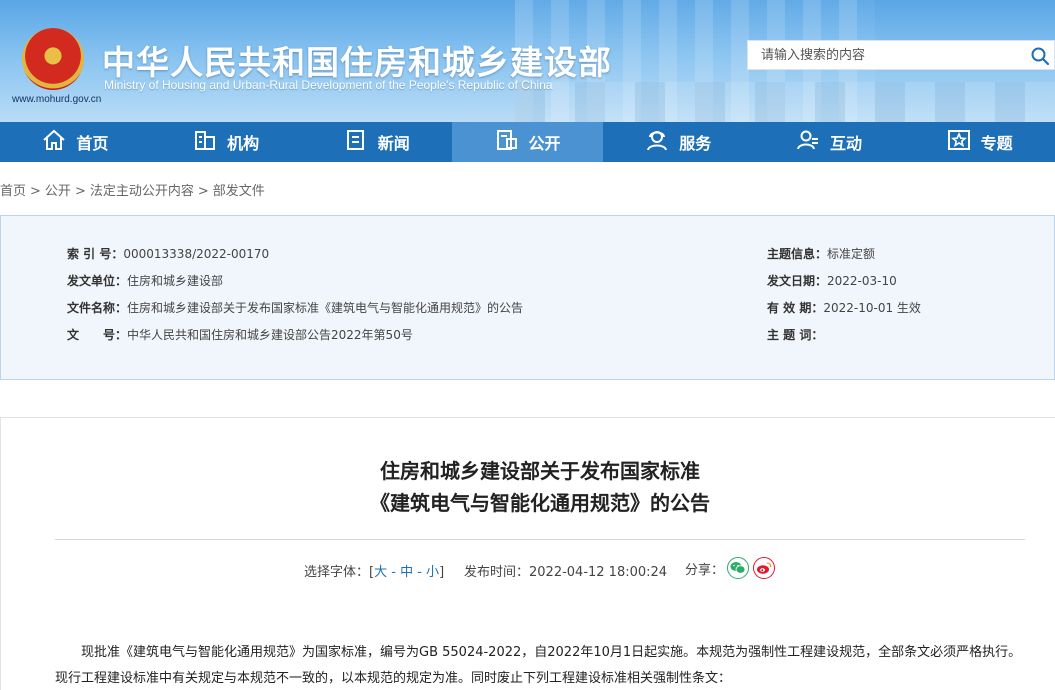 The image size is (1055, 690). I want to click on nav-label: 专题, so click(996, 143).